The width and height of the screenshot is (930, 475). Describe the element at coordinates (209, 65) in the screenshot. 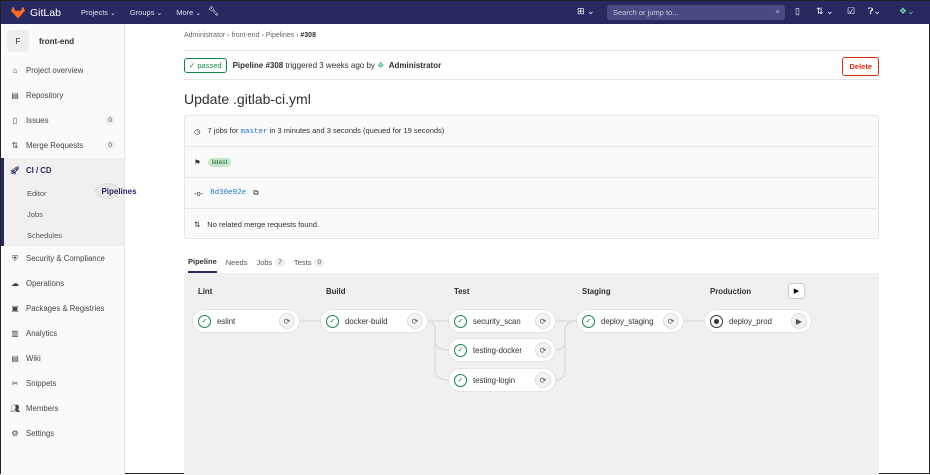

I see `status-label: passed` at that location.